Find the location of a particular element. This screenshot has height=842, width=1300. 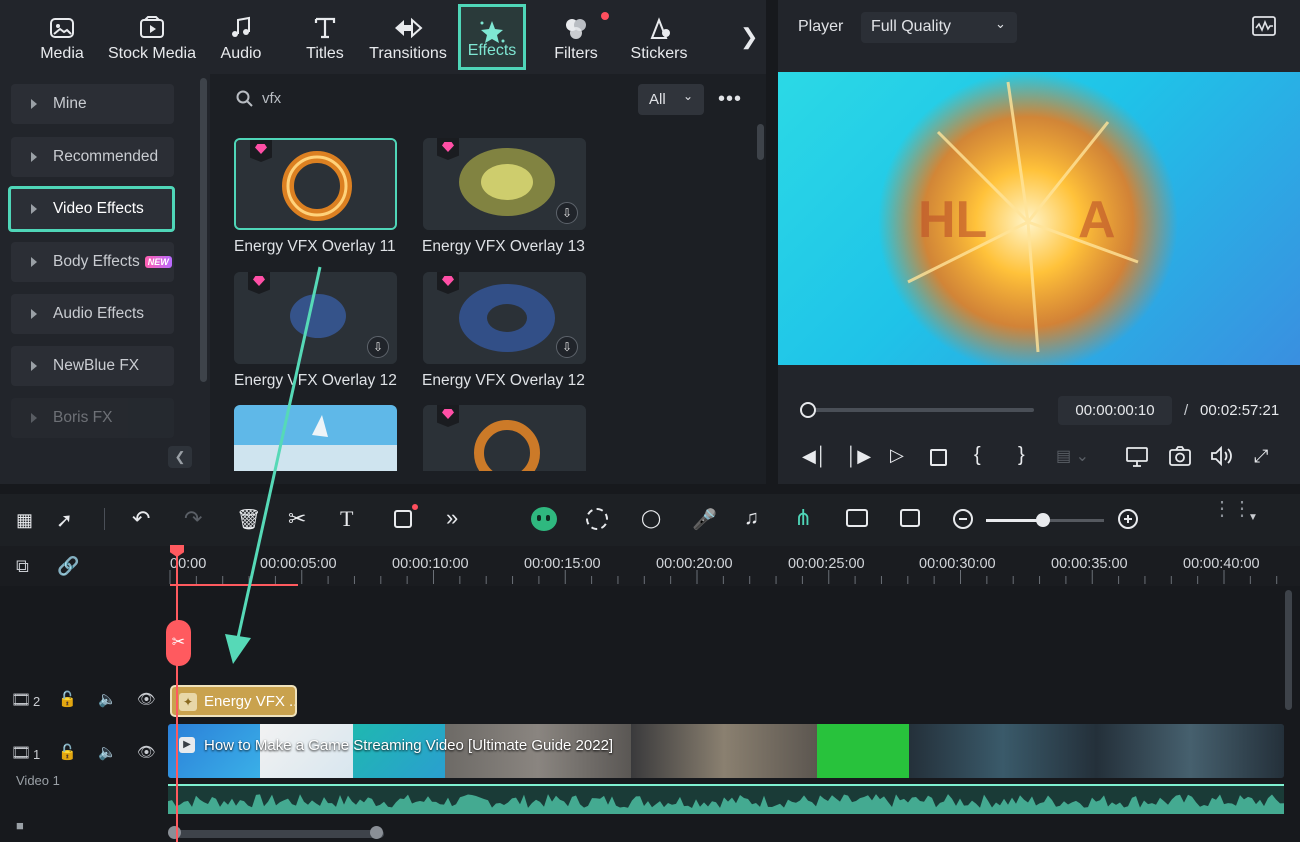

tab-transitions: Transitions is located at coordinates (408, 37).